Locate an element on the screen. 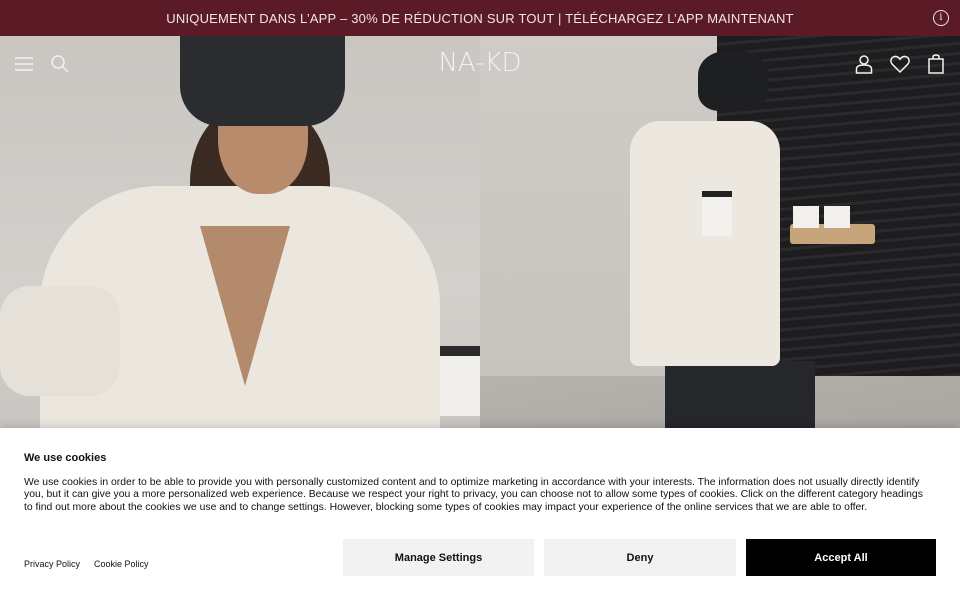  accept-all-button: Accept All is located at coordinates (841, 557).